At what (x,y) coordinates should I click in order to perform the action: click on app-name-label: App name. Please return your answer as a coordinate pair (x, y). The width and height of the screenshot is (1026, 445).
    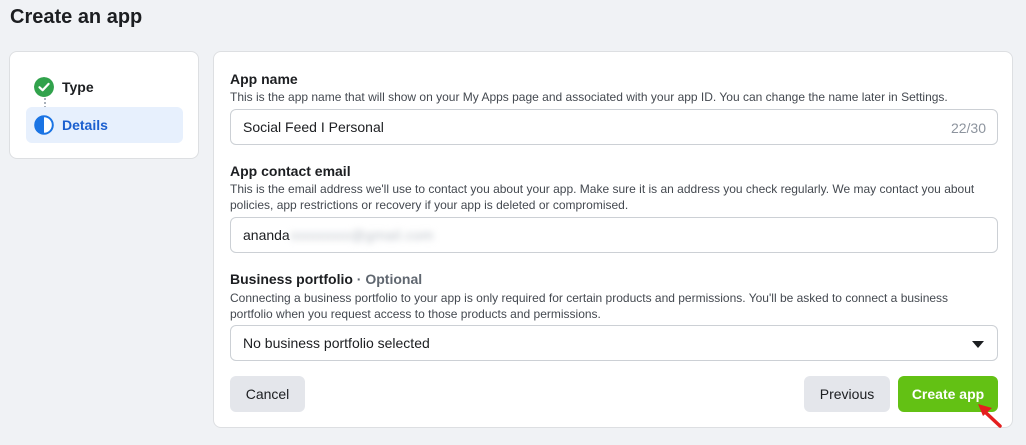
    Looking at the image, I should click on (264, 79).